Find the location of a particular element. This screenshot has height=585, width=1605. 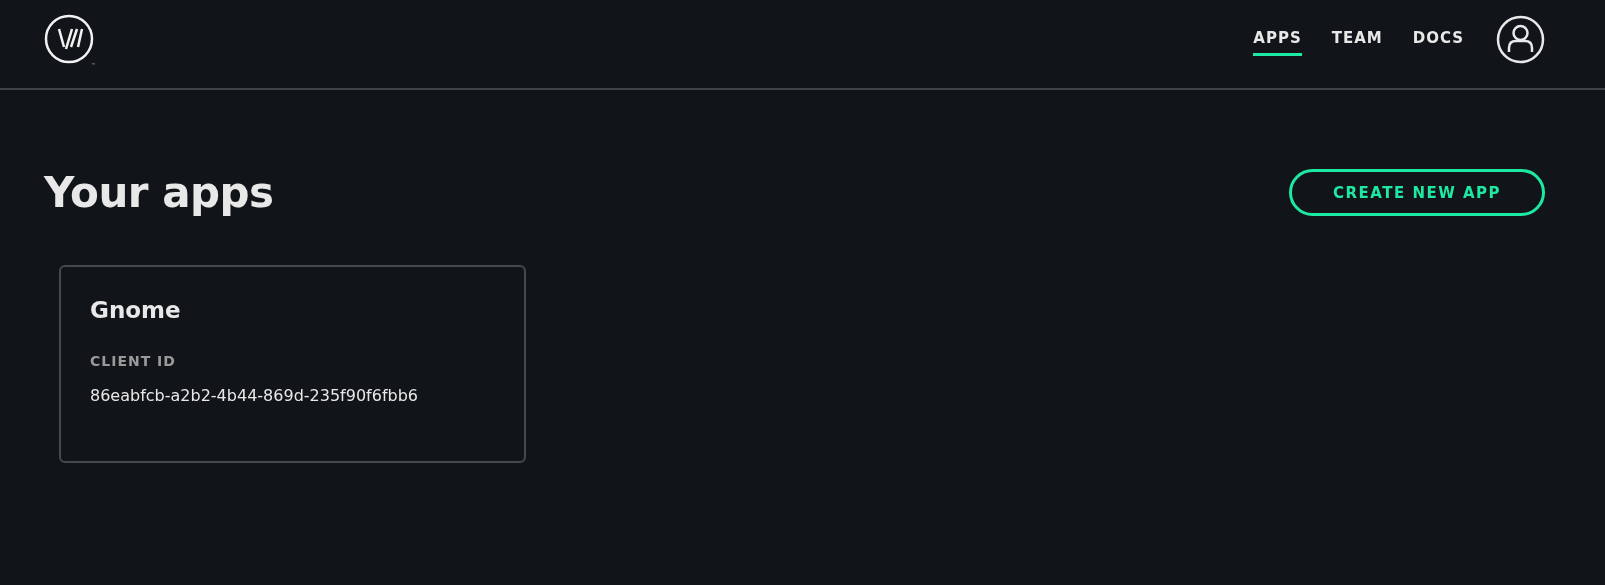

nav-tab: APPS is located at coordinates (1277, 39).